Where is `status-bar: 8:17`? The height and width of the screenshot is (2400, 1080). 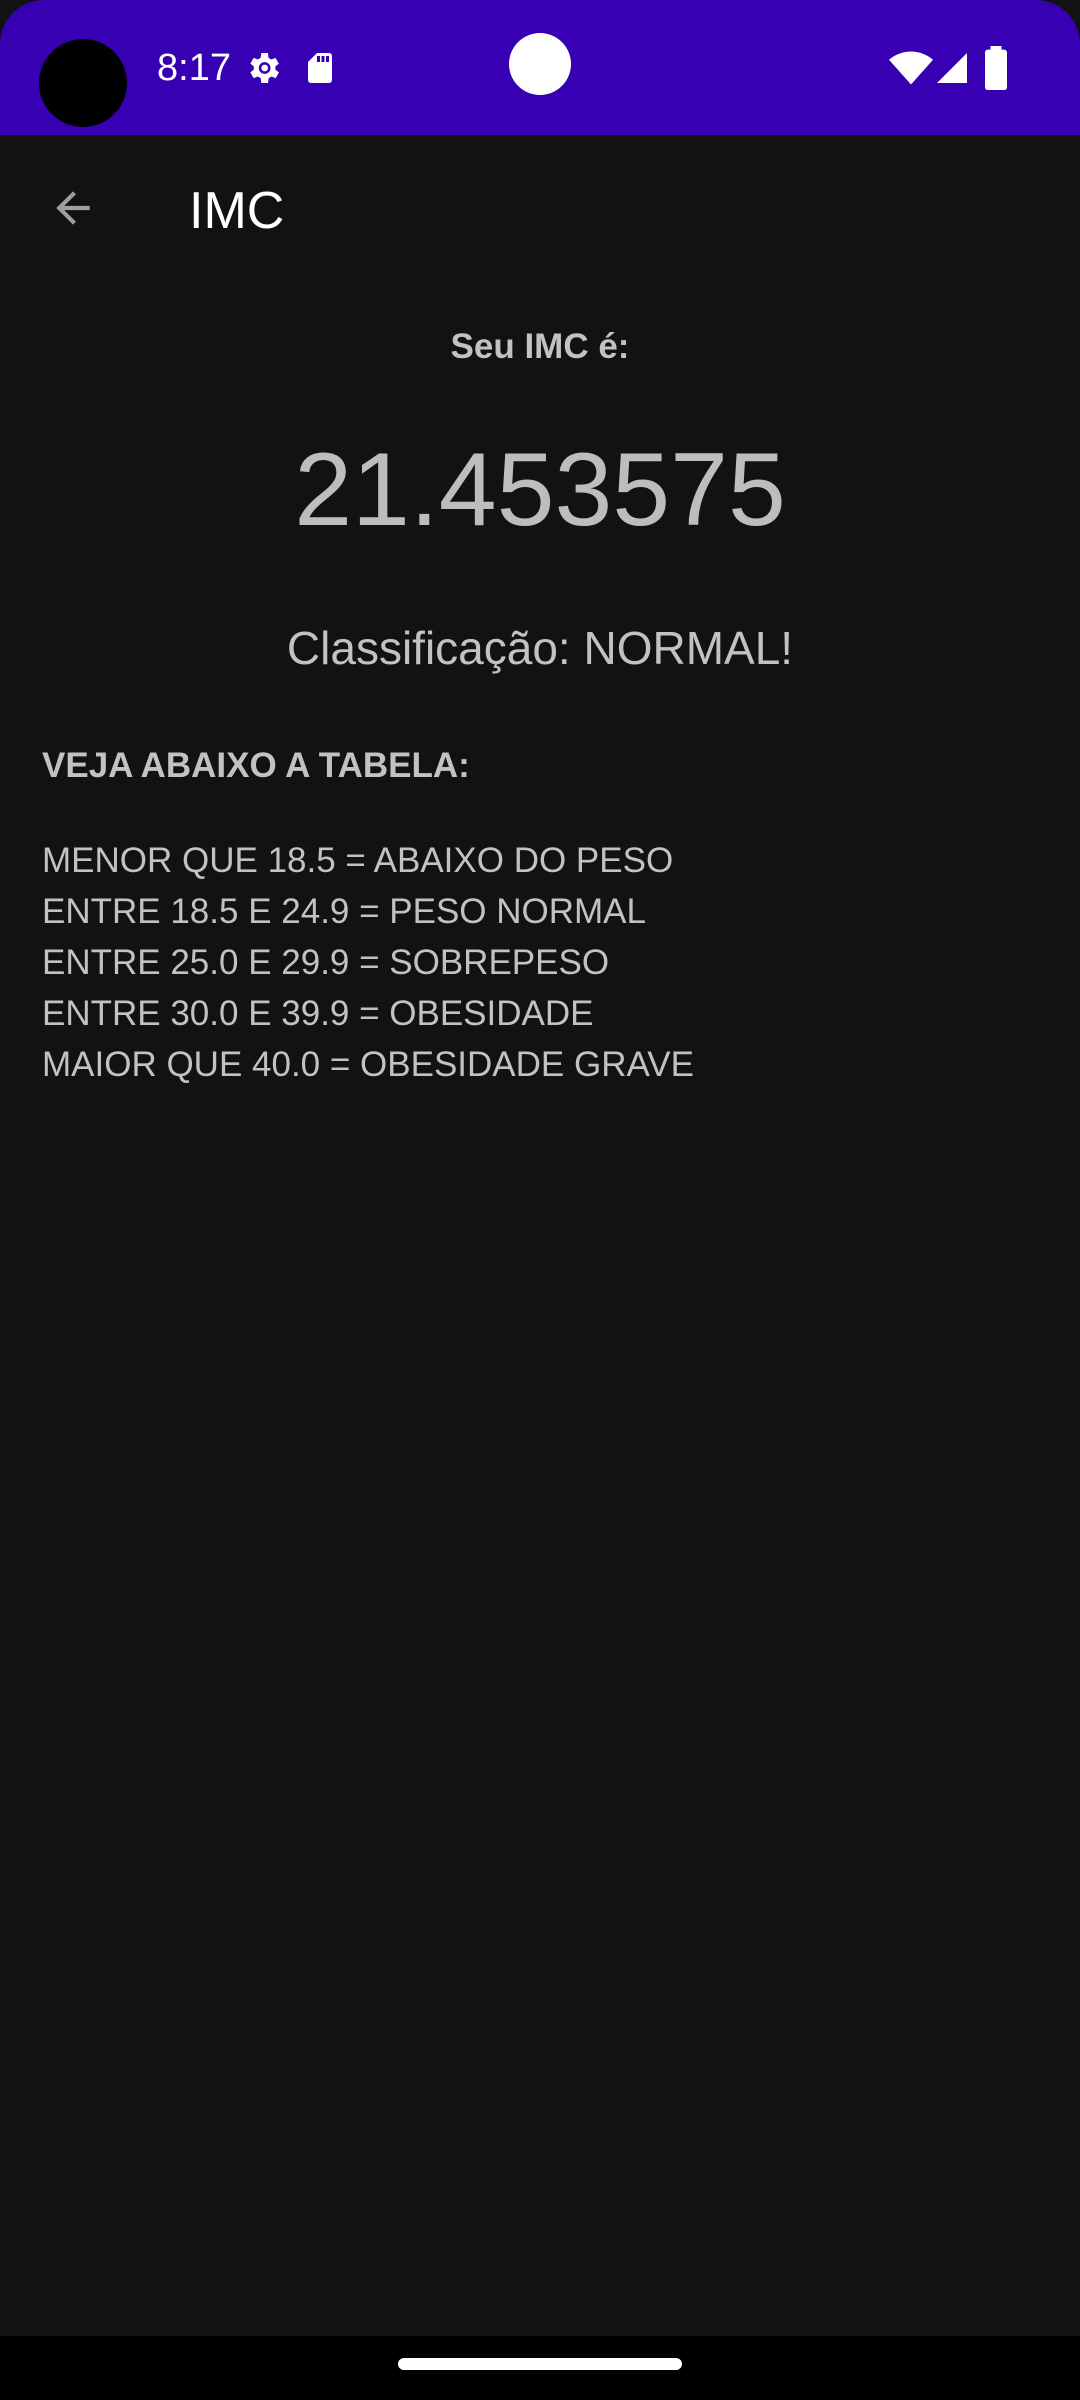
status-bar: 8:17 is located at coordinates (540, 67).